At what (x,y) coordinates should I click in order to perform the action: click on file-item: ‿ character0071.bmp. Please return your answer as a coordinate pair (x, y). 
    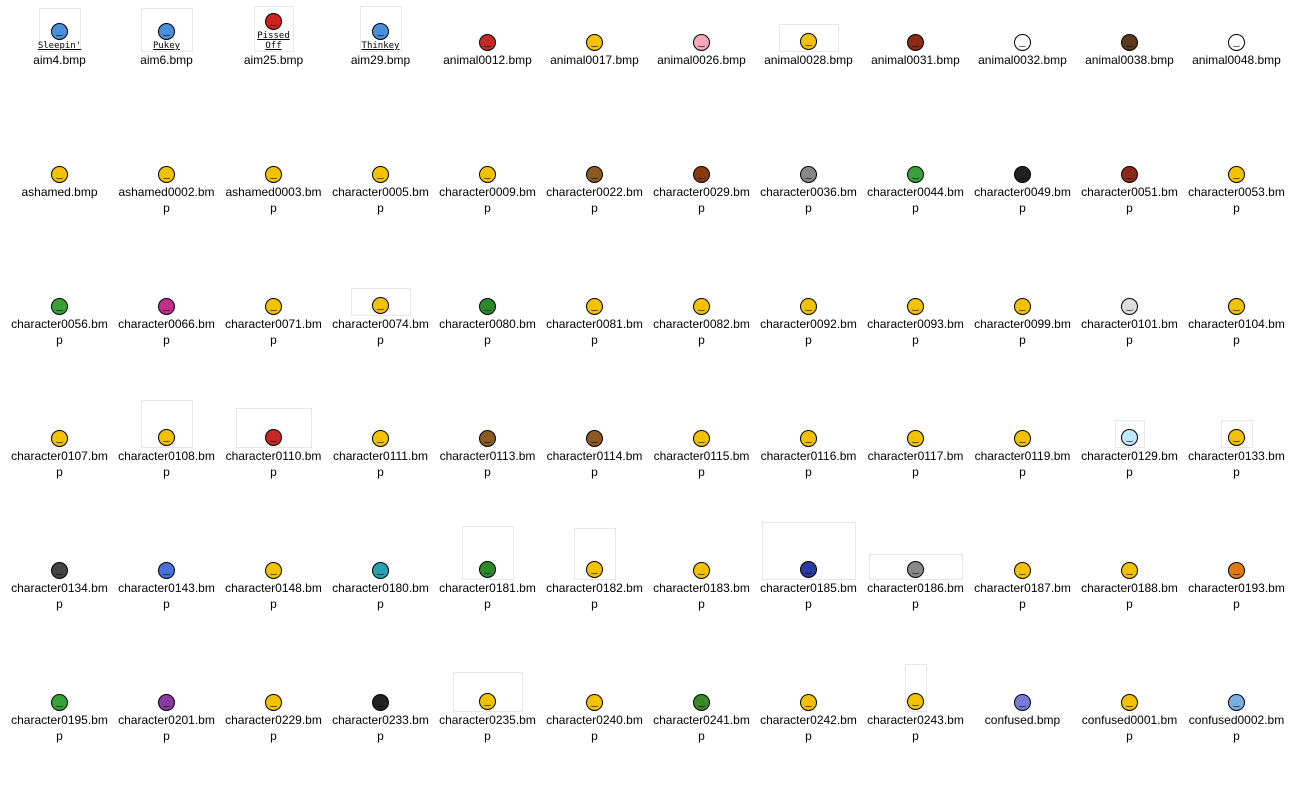
    Looking at the image, I should click on (273, 330).